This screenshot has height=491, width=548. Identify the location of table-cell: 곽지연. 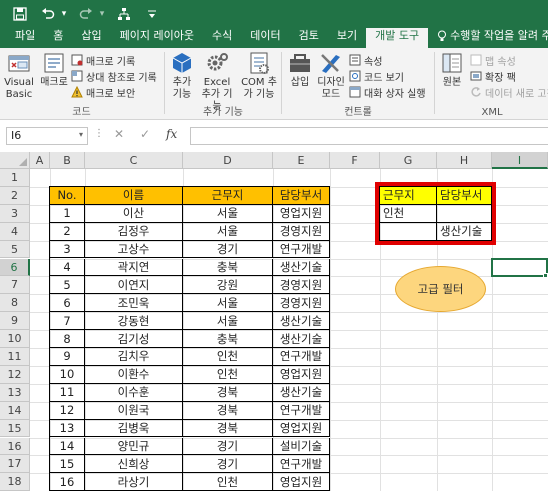
(134, 267).